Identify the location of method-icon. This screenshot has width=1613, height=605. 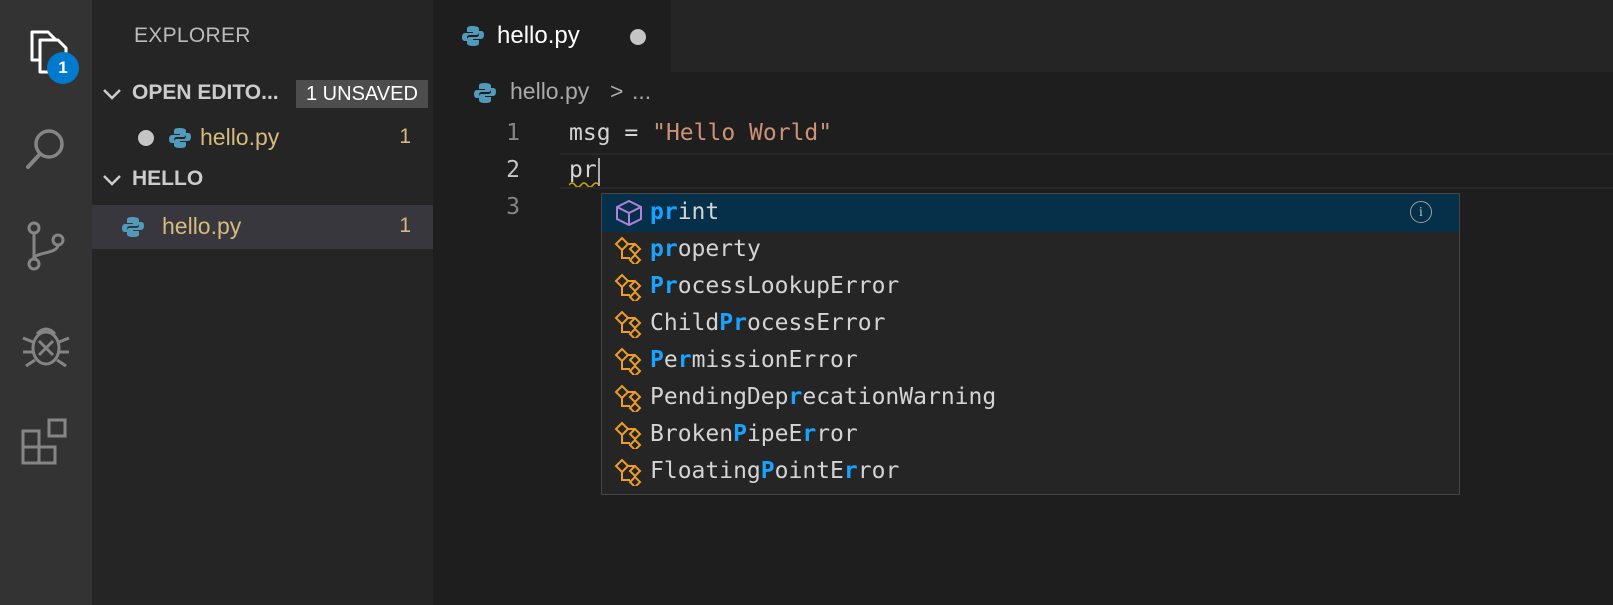
(629, 213).